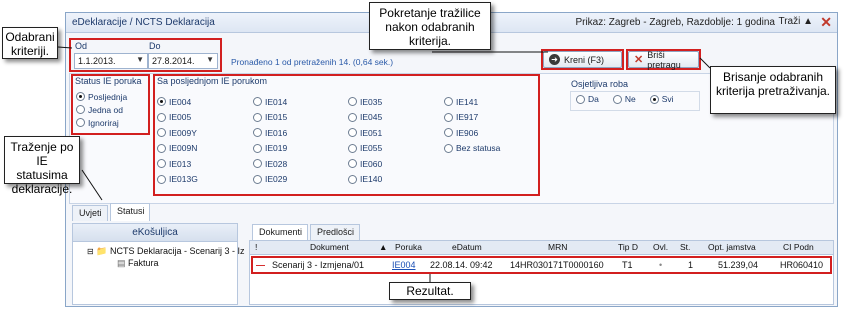 The height and width of the screenshot is (313, 848). What do you see at coordinates (30, 43) in the screenshot?
I see `callout-criteria: Odabrani kriteriji.` at bounding box center [30, 43].